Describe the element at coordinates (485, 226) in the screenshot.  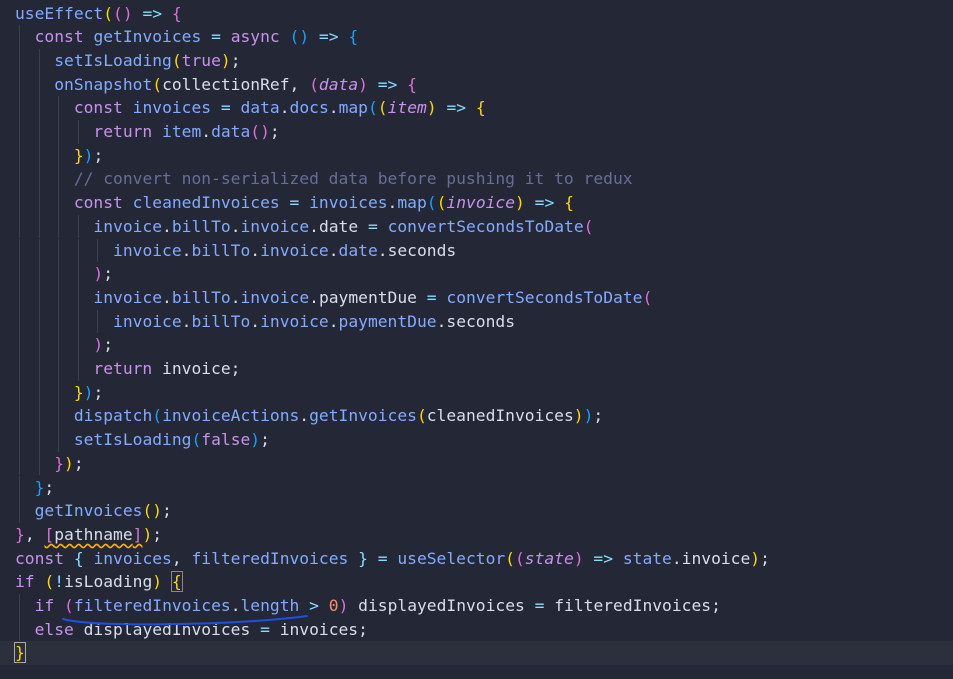
I see `code-token: convertSecondsToDate` at that location.